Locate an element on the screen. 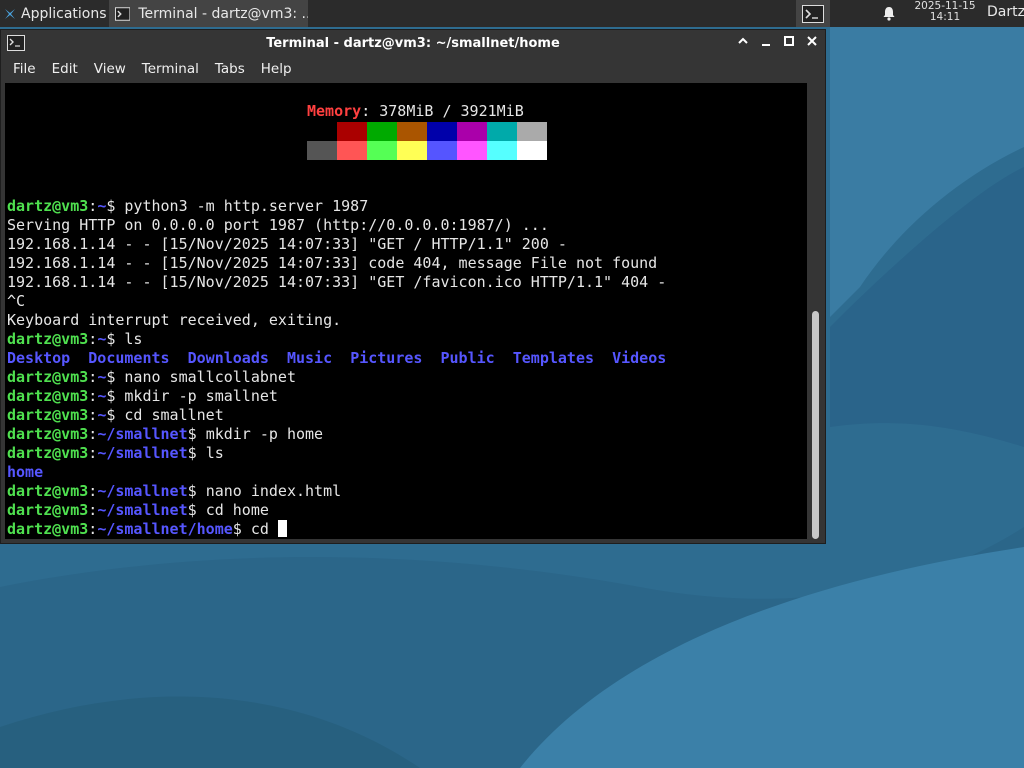 This screenshot has height=768, width=1024. window-title: Terminal - dartz@vm3: ~/smallnet/home is located at coordinates (413, 43).